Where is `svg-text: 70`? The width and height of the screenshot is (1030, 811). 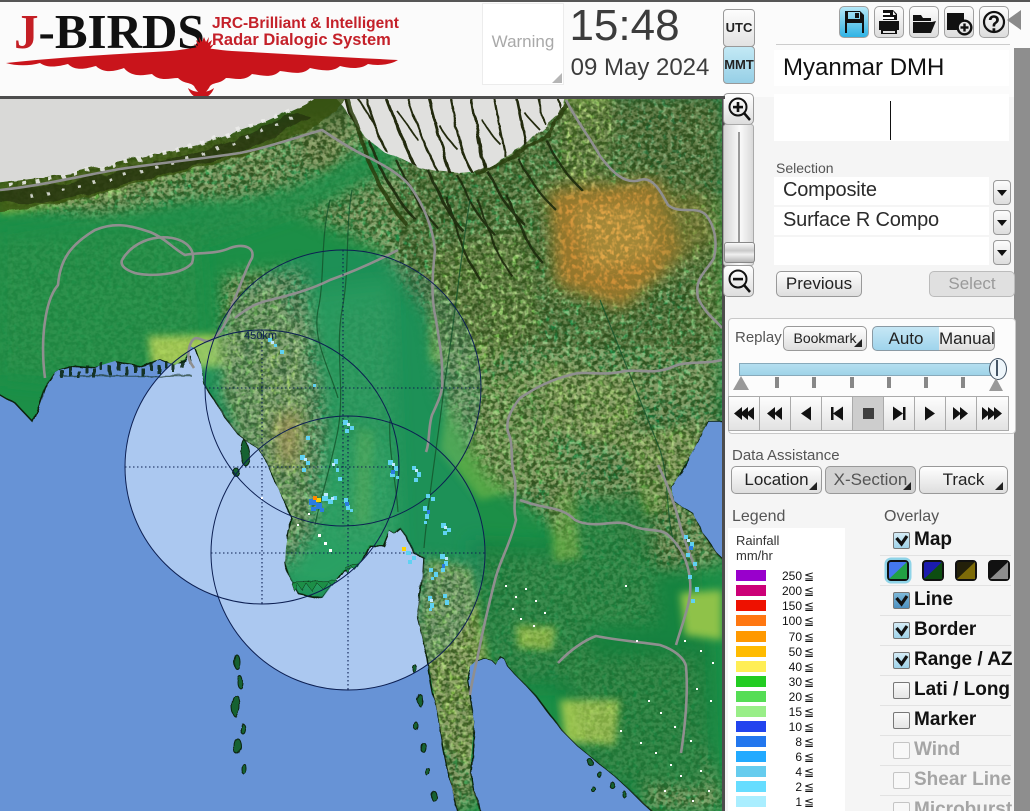
svg-text: 70 is located at coordinates (796, 637).